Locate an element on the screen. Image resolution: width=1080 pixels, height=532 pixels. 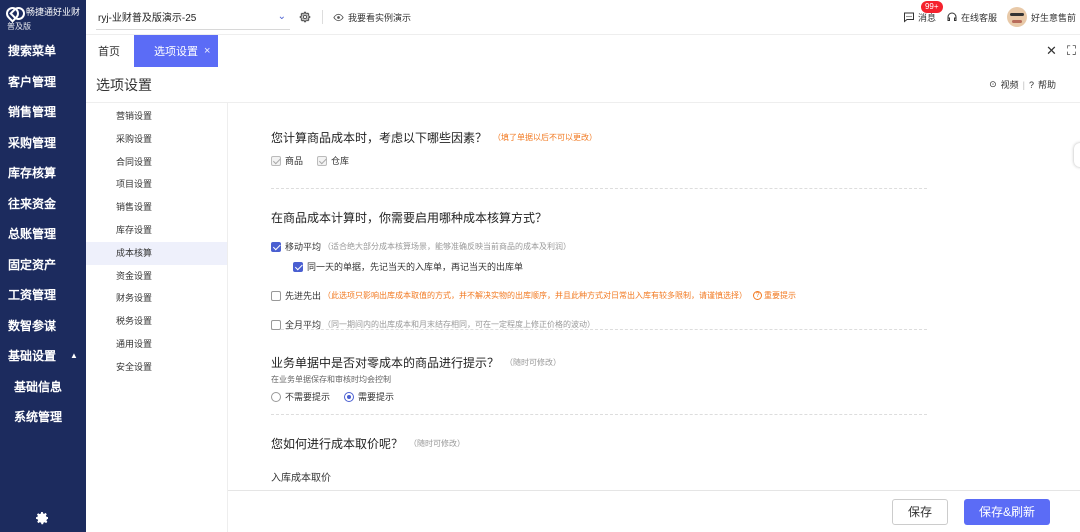
important-notice-link: ? 重要提示 is located at coordinates (774, 295).